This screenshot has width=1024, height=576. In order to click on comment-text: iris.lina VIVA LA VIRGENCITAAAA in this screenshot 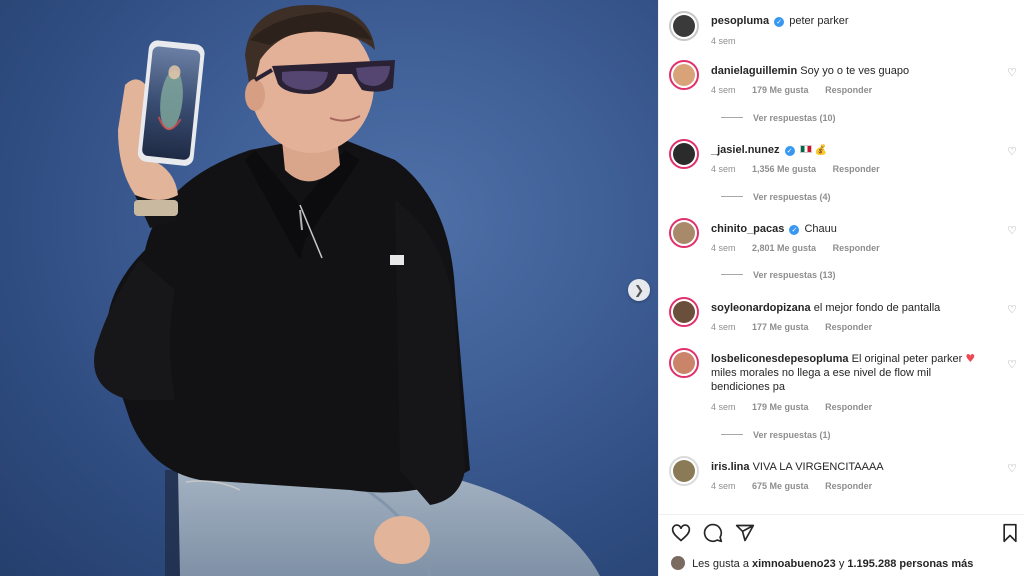, I will do `click(851, 467)`.